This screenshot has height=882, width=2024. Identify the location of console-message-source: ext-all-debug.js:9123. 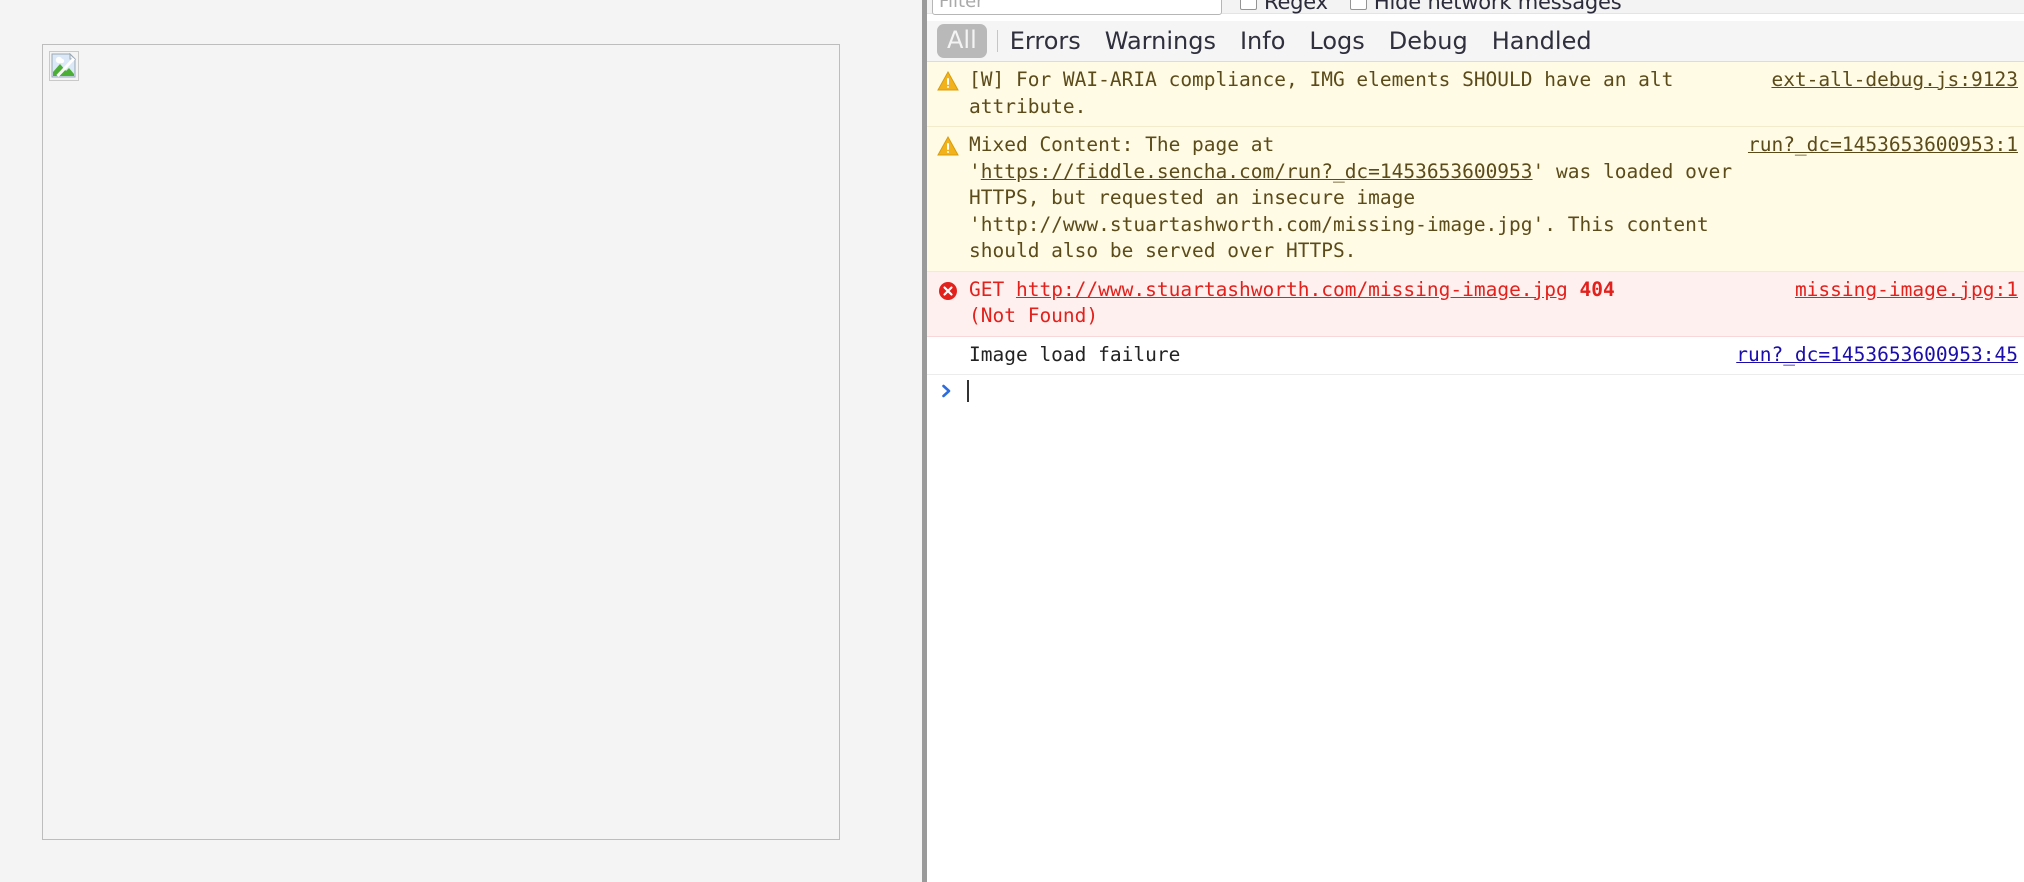
(1894, 80).